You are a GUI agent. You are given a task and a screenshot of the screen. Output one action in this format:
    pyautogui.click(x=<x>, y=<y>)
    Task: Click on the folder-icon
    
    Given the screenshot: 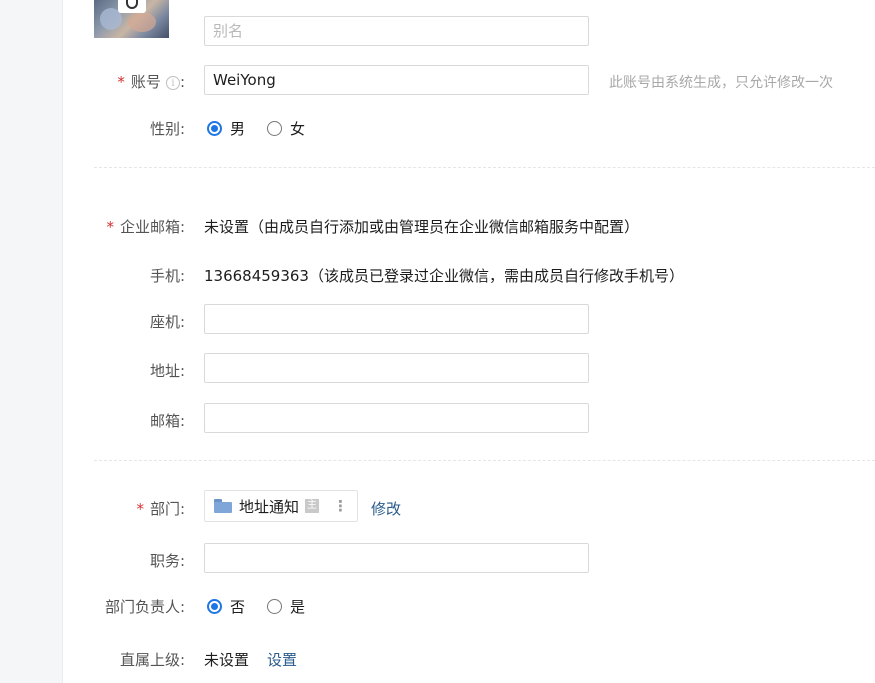 What is the action you would take?
    pyautogui.click(x=223, y=506)
    